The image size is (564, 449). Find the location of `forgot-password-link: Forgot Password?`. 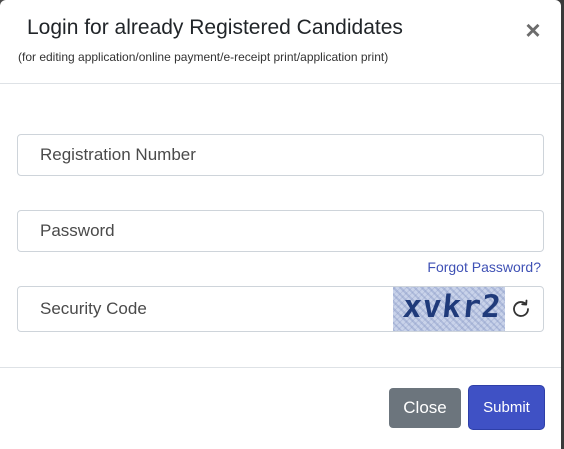

forgot-password-link: Forgot Password? is located at coordinates (484, 267).